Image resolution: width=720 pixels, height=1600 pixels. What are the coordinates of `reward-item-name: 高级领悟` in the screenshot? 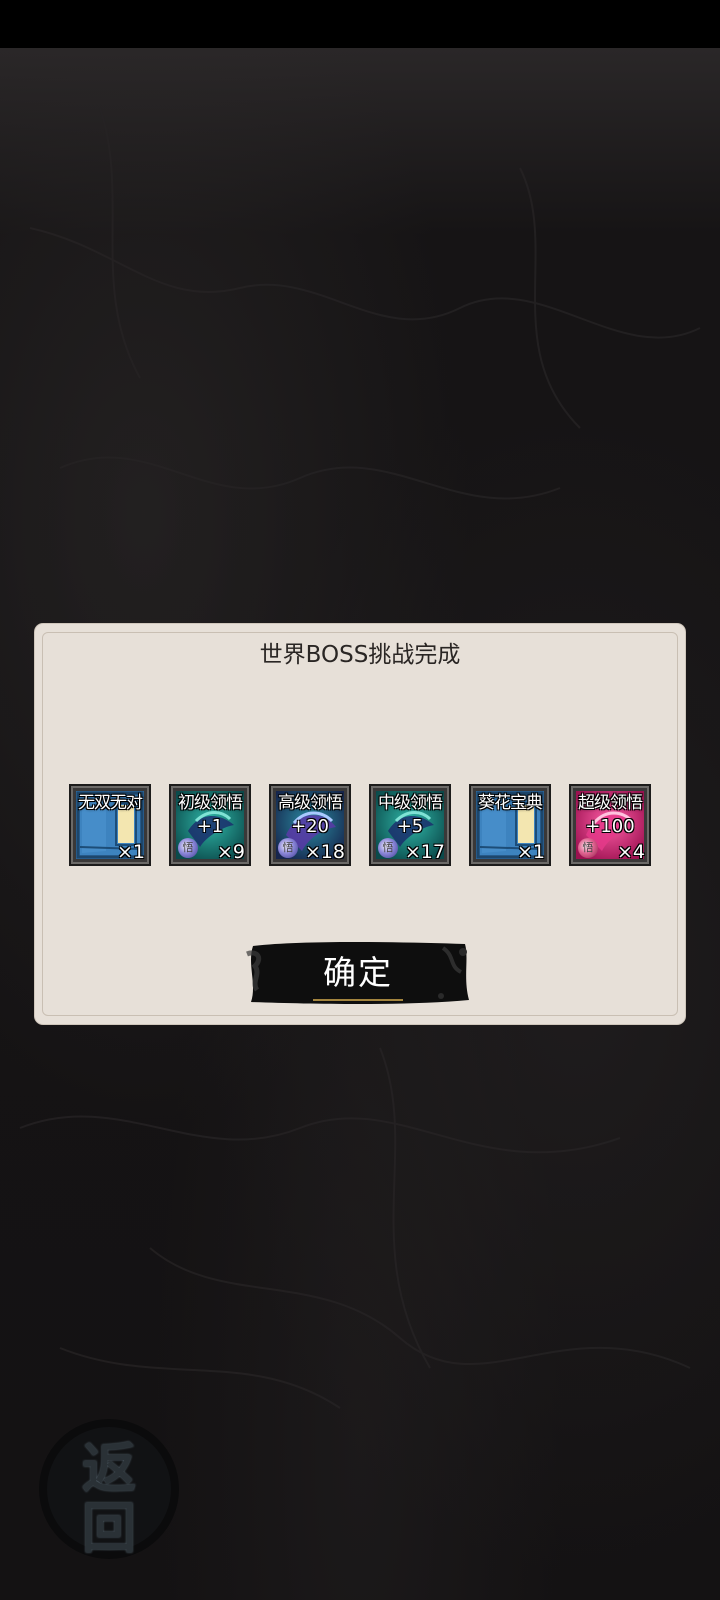 It's located at (310, 803).